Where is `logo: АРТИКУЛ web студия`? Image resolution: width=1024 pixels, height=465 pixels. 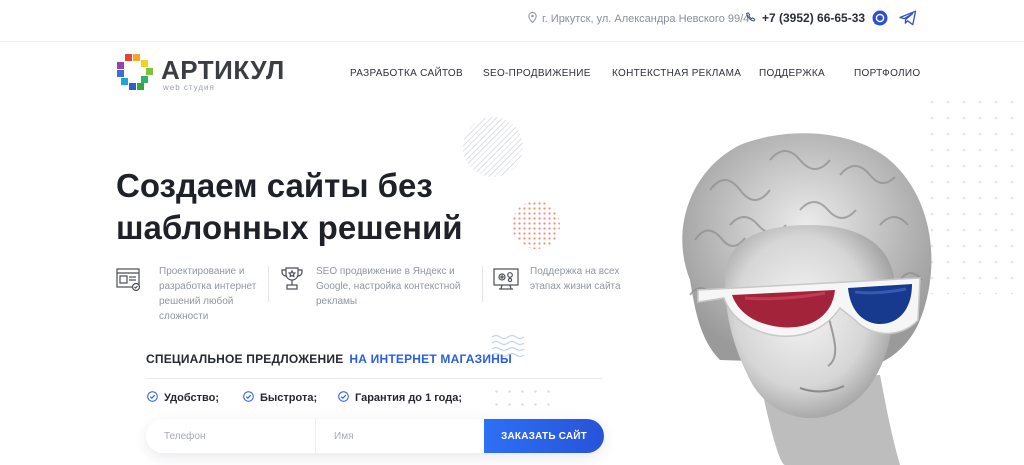 logo: АРТИКУЛ web студия is located at coordinates (200, 74).